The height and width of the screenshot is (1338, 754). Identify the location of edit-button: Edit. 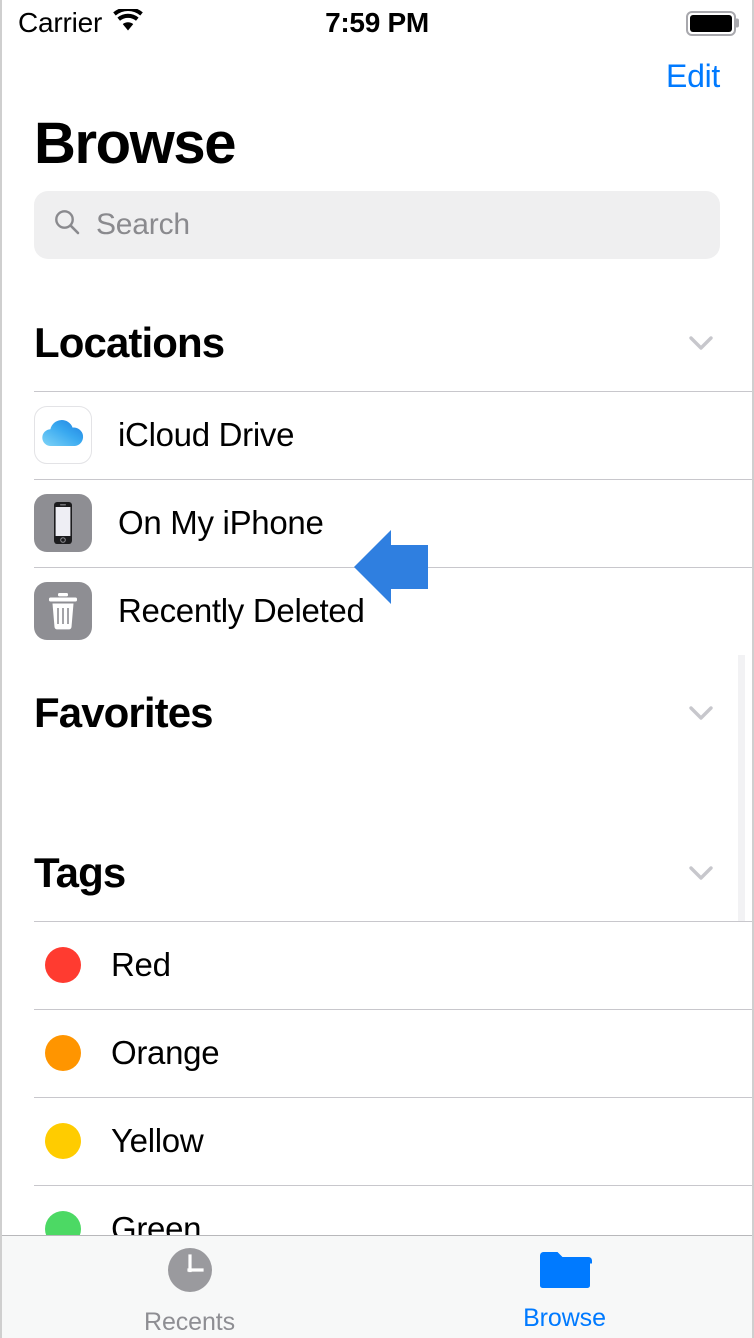
(693, 76).